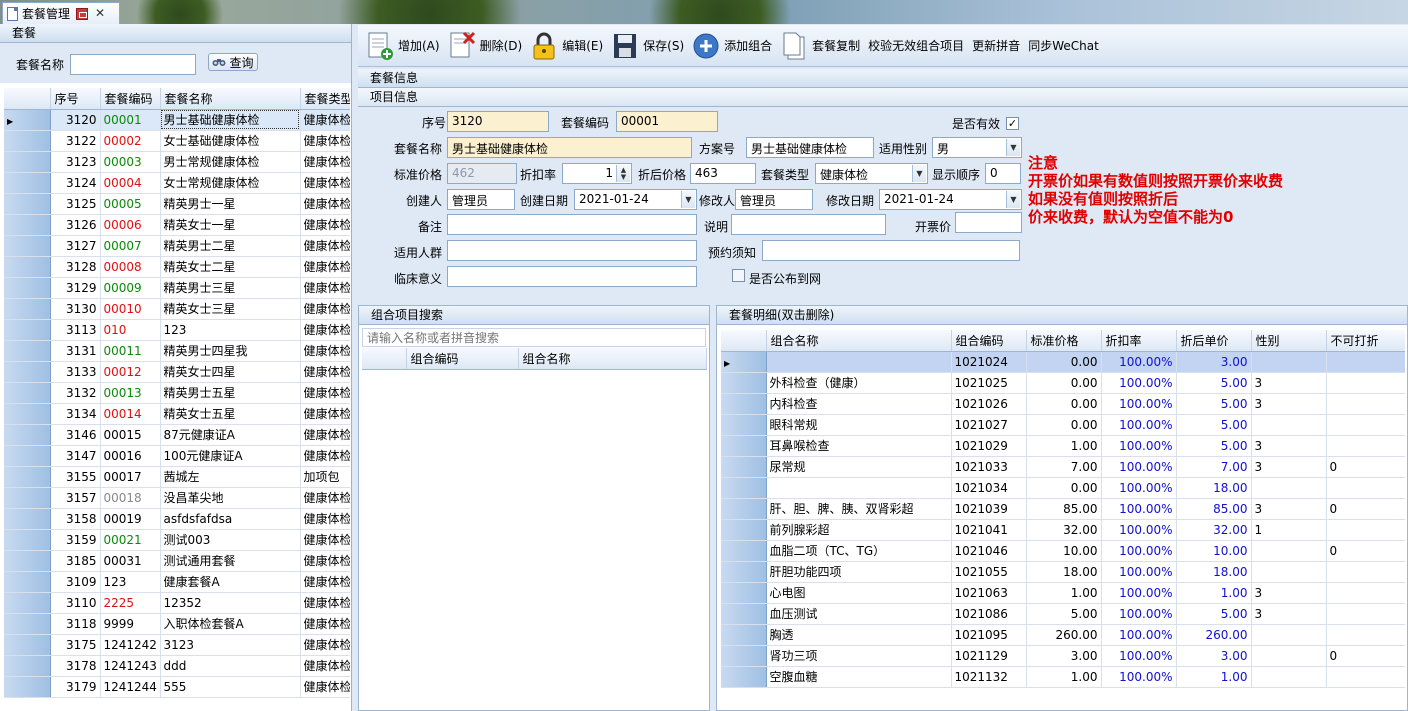 This screenshot has width=1408, height=711. What do you see at coordinates (325, 477) in the screenshot?
I see `type-cell: 加项包` at bounding box center [325, 477].